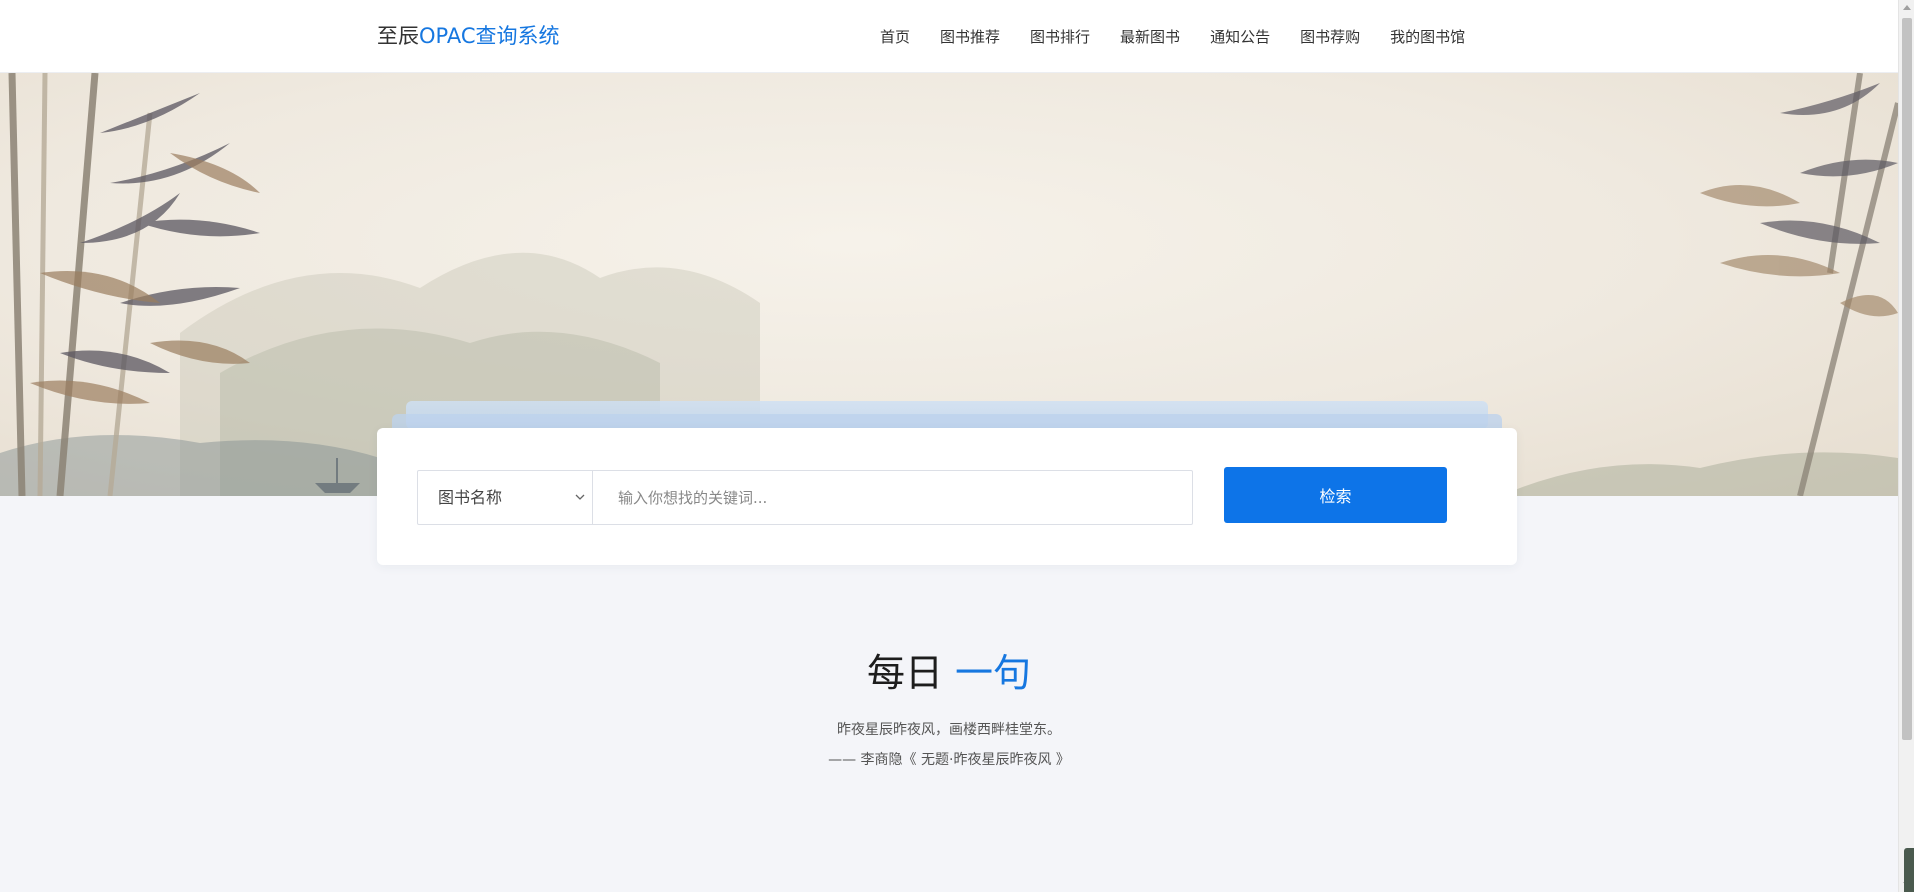 Image resolution: width=1914 pixels, height=892 pixels. I want to click on nav-item-my-library: 我的图书馆, so click(1427, 37).